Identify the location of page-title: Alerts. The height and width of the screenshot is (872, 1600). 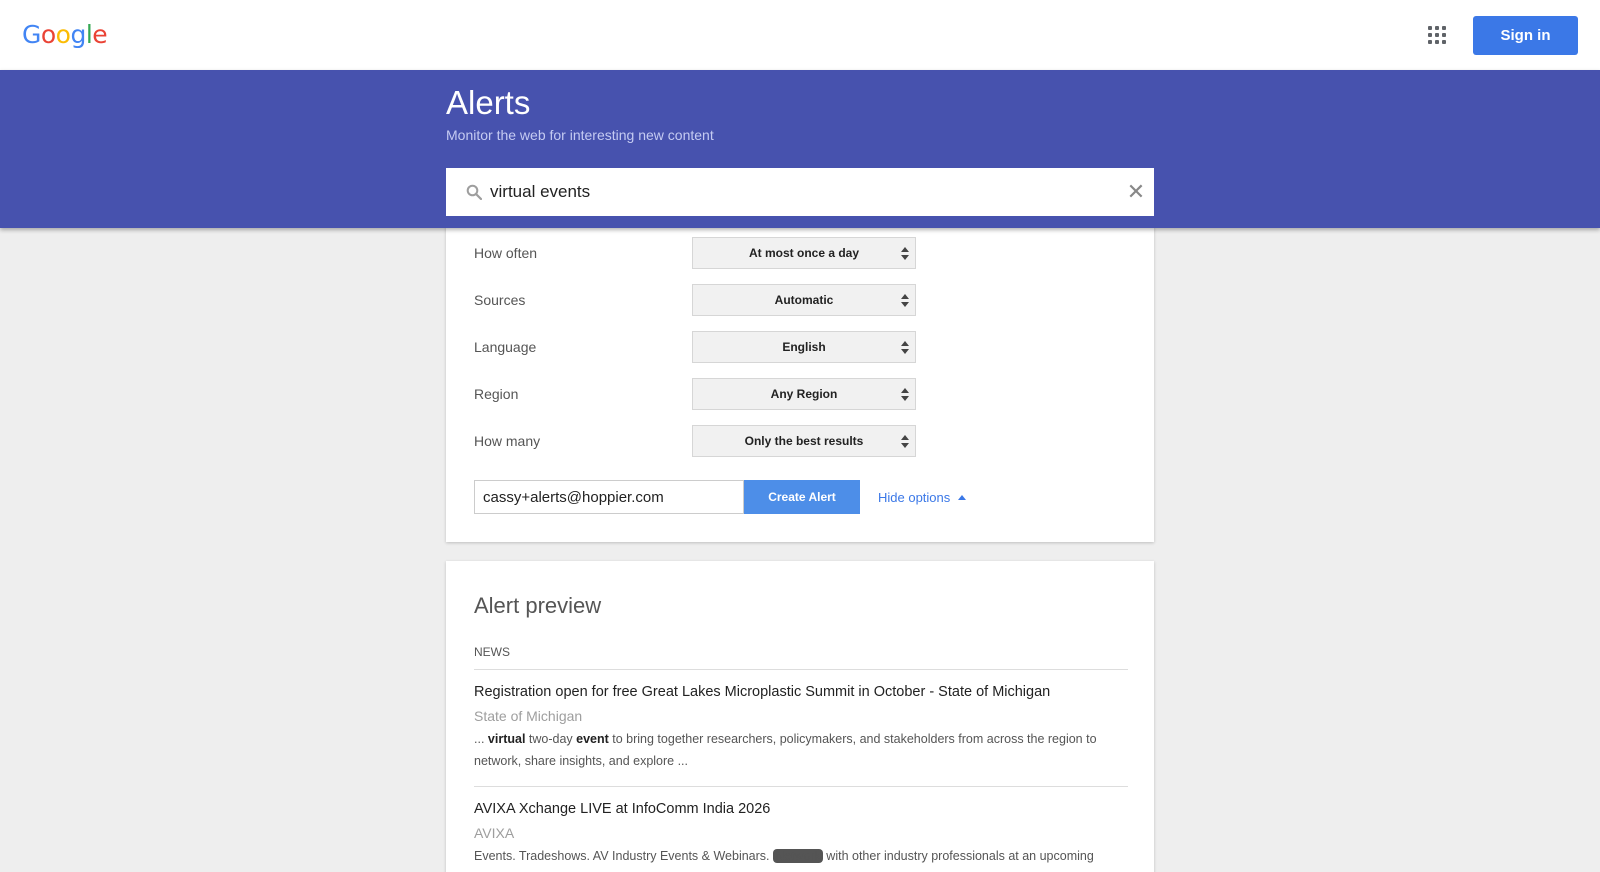
(488, 102).